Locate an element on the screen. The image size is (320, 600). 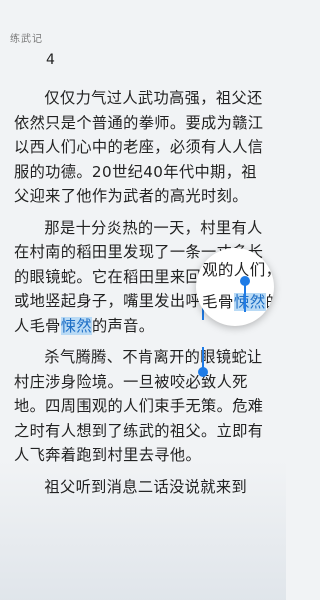
paragraph-2-text-end: 的声音。 is located at coordinates (123, 325).